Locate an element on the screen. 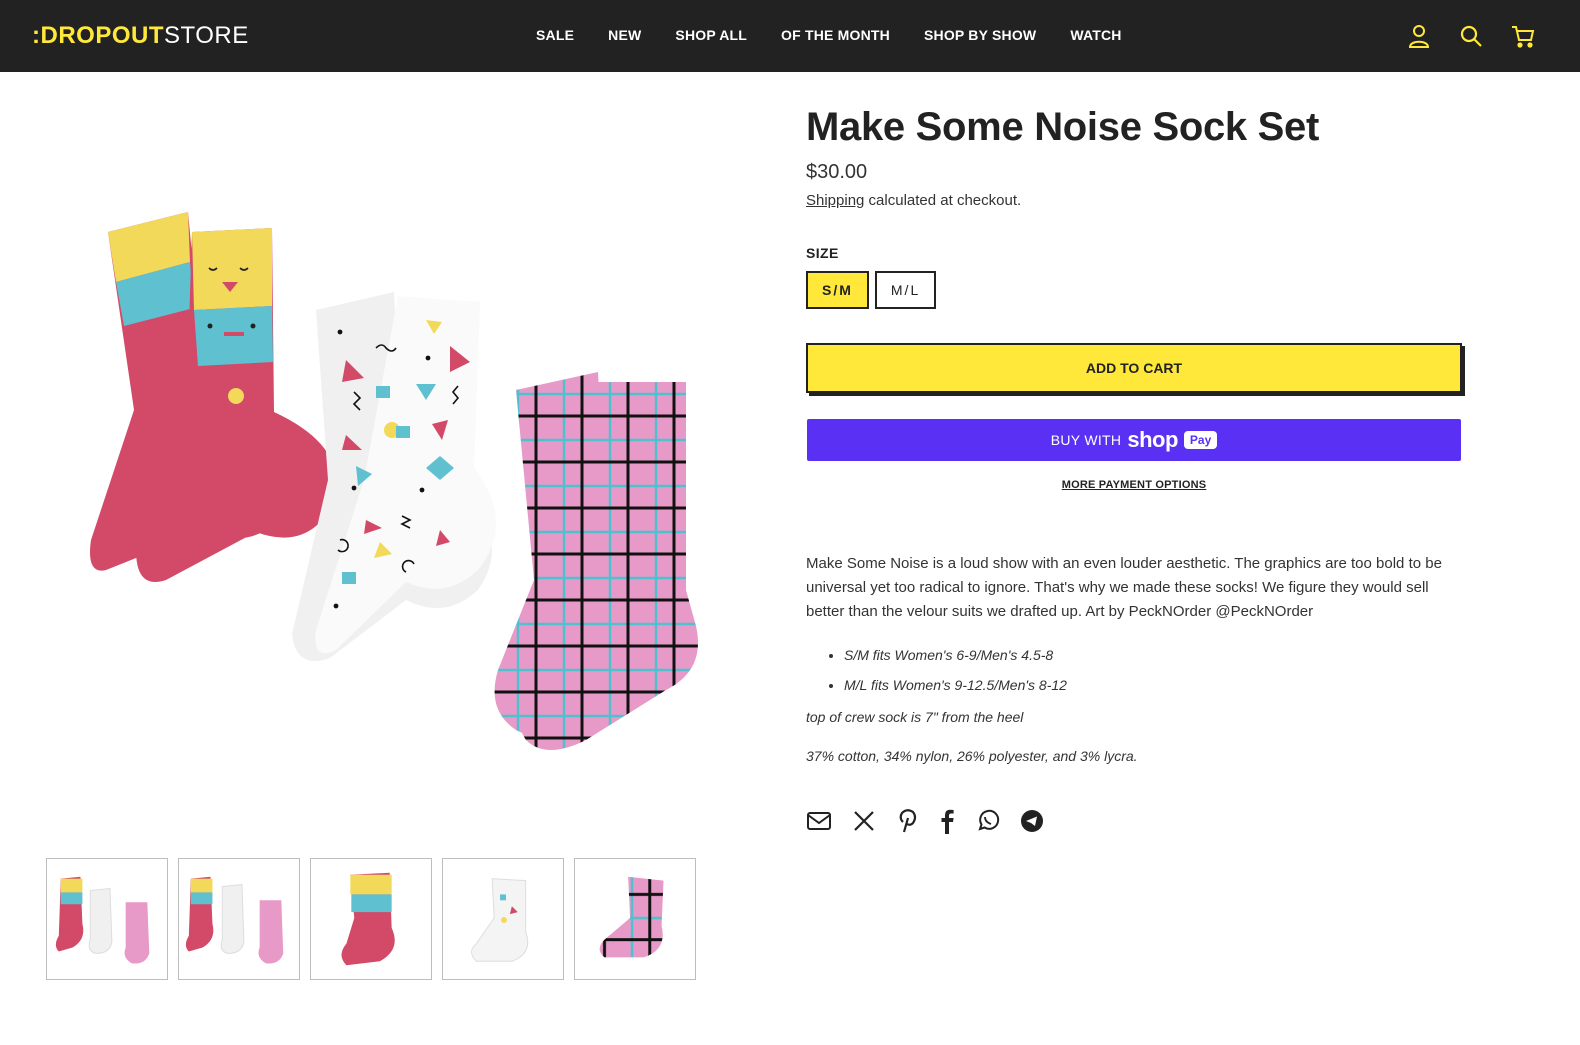 Image resolution: width=1580 pixels, height=1045 pixels. account-icon is located at coordinates (1419, 36).